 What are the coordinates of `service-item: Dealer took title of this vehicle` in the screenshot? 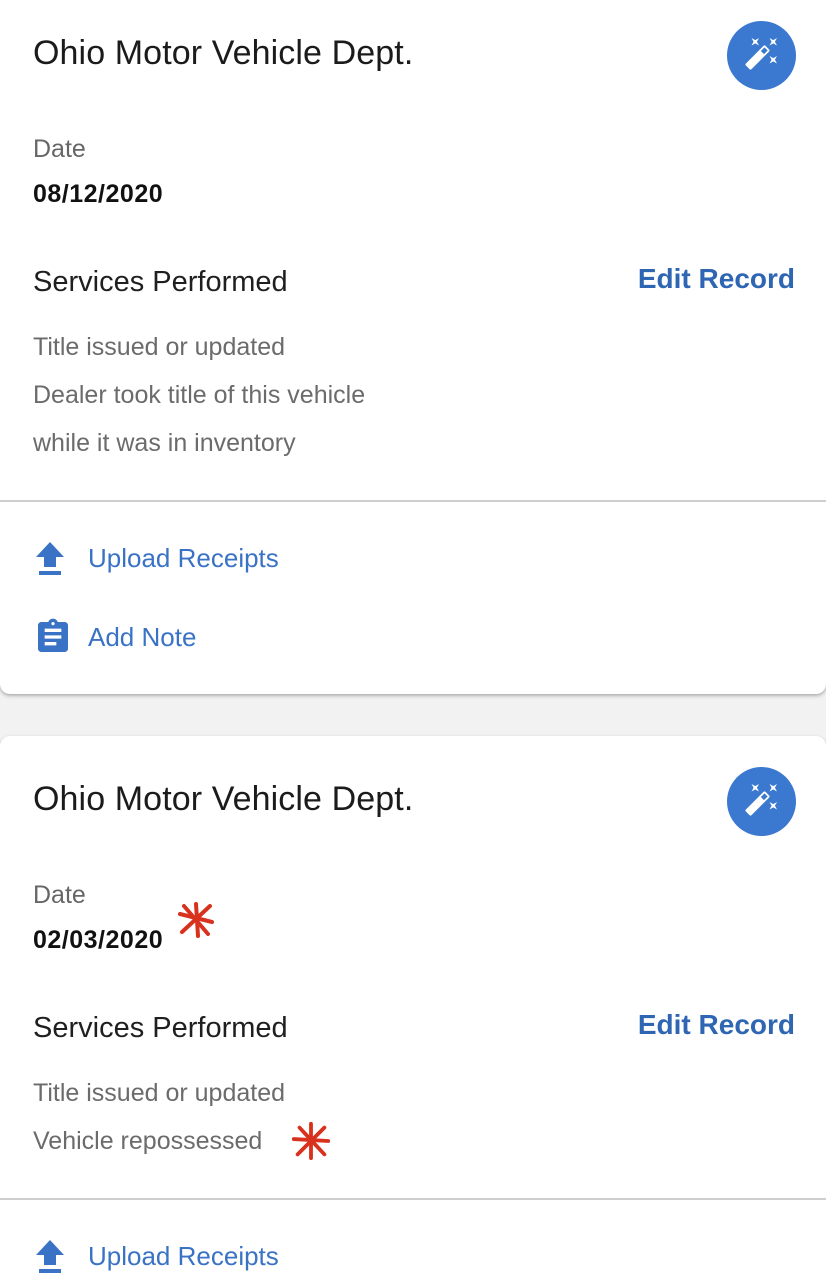 It's located at (199, 395).